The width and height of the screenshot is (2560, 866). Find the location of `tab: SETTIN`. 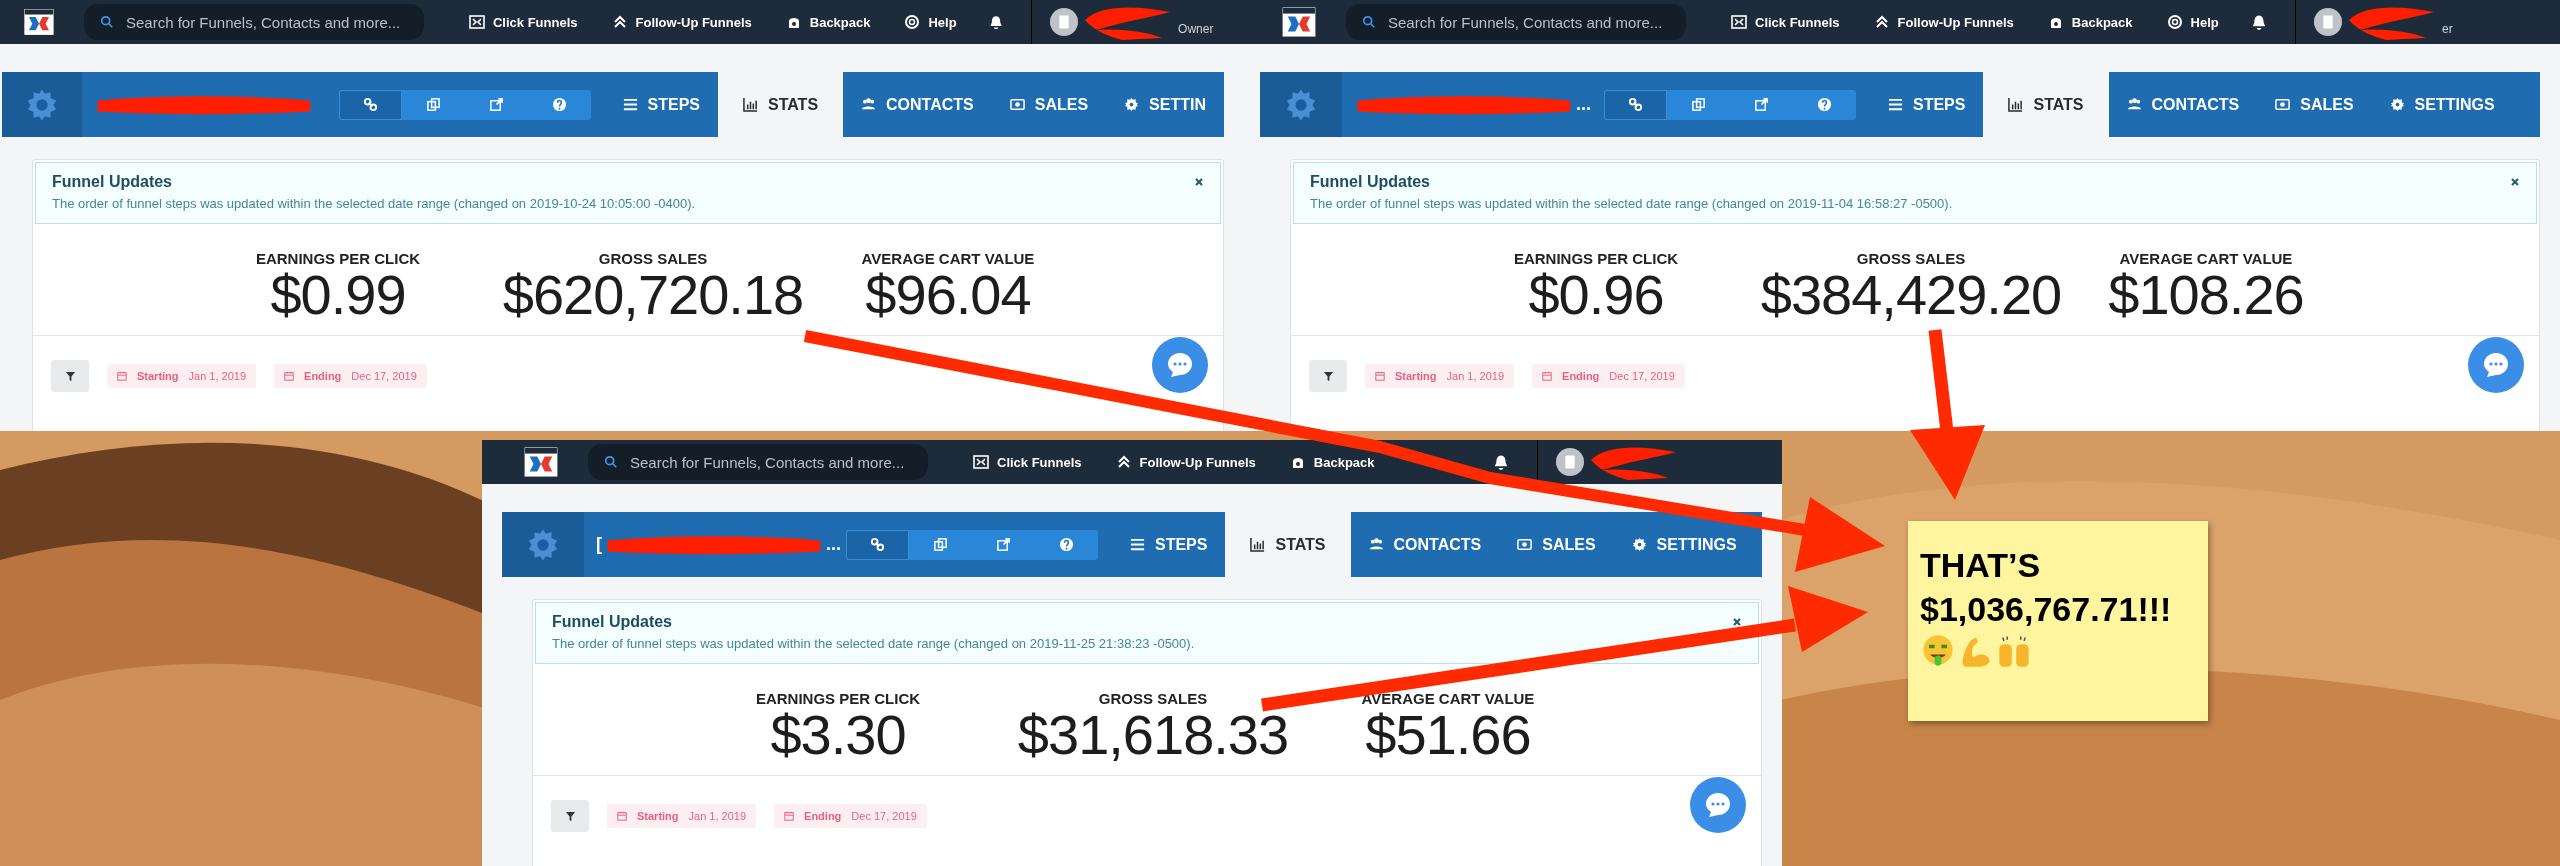

tab: SETTIN is located at coordinates (1165, 104).